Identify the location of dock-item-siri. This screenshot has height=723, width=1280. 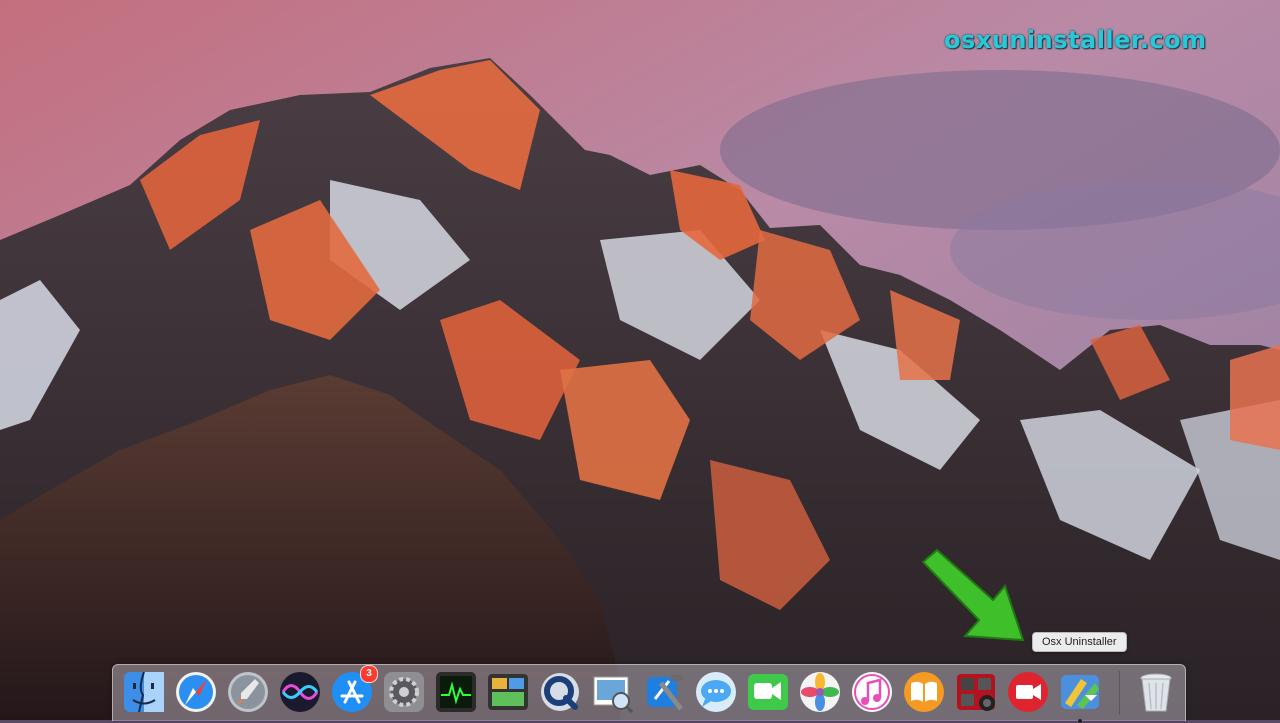
(300, 692).